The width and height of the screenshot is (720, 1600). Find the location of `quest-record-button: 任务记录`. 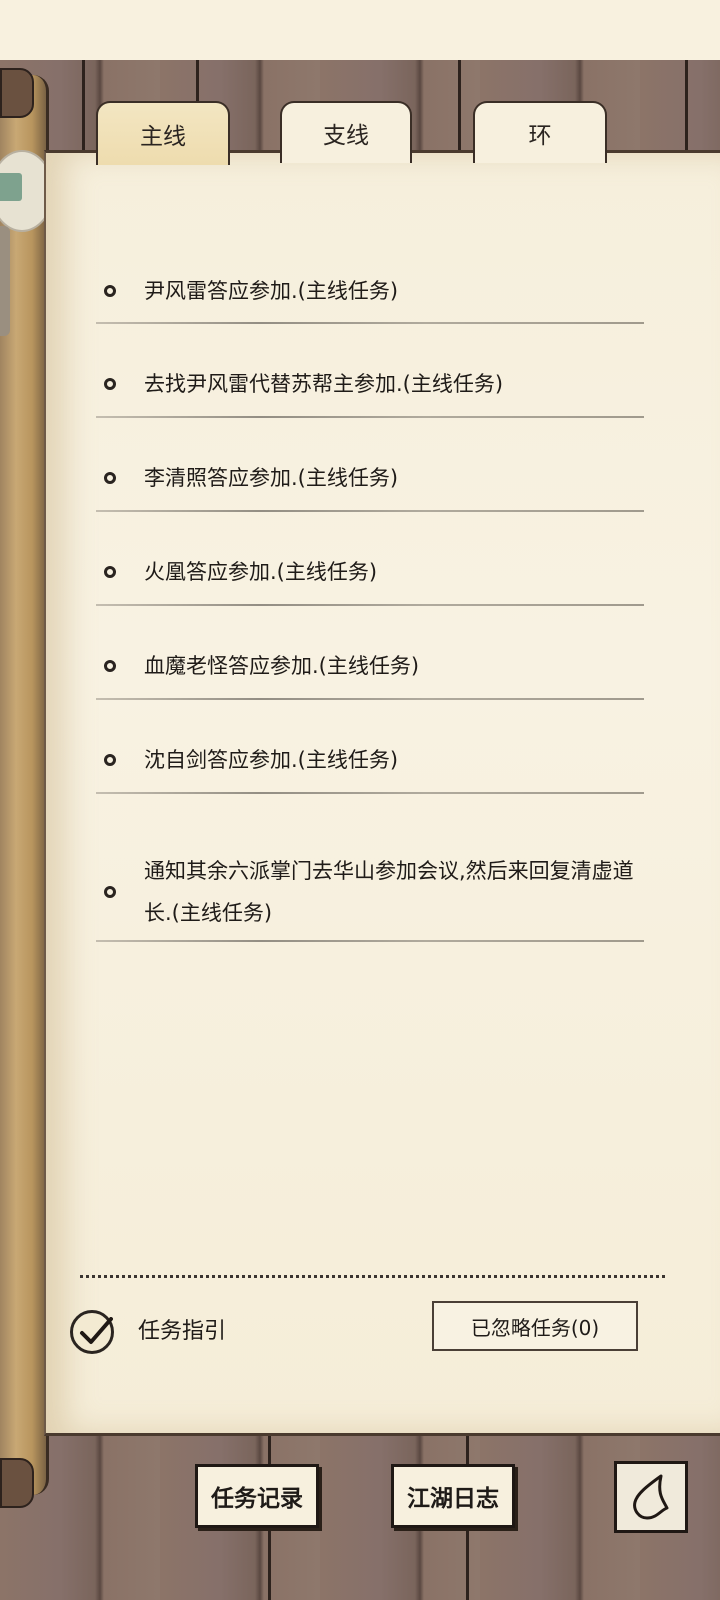

quest-record-button: 任务记录 is located at coordinates (257, 1496).